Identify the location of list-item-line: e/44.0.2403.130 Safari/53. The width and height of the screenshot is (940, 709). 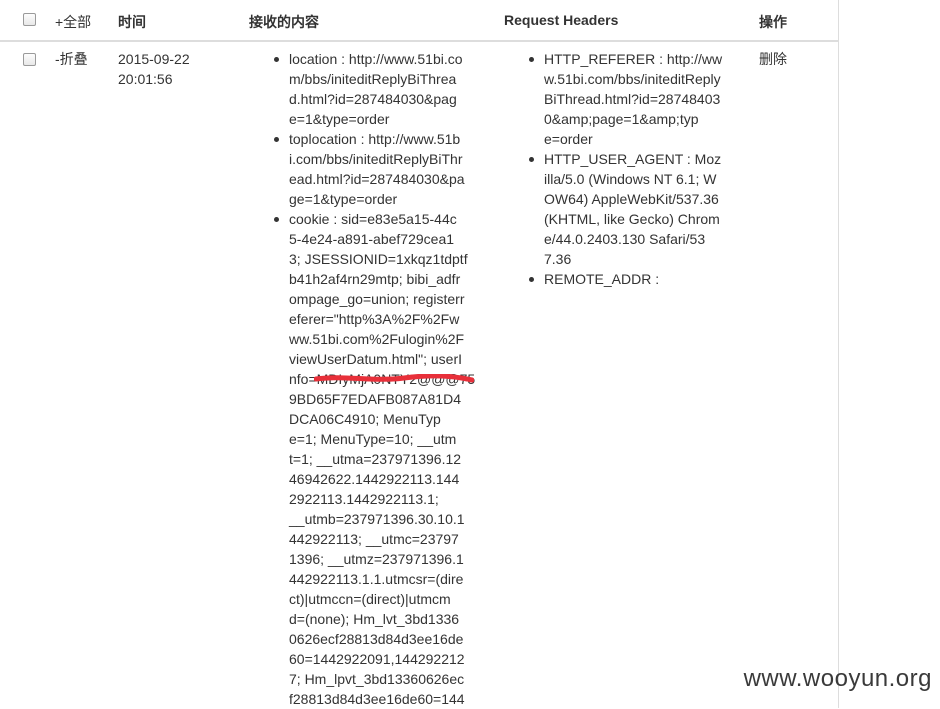
(625, 239).